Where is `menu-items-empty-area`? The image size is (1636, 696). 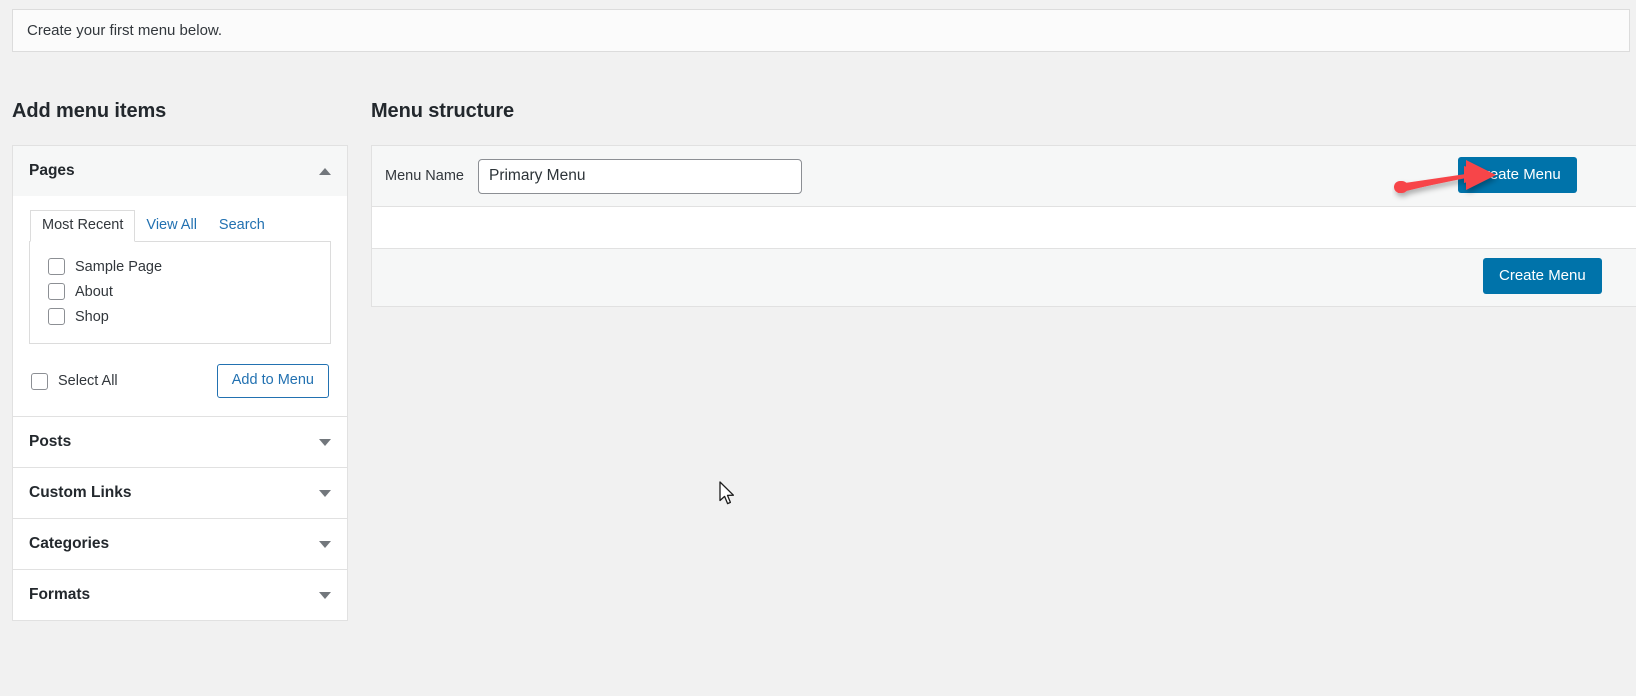 menu-items-empty-area is located at coordinates (1004, 228).